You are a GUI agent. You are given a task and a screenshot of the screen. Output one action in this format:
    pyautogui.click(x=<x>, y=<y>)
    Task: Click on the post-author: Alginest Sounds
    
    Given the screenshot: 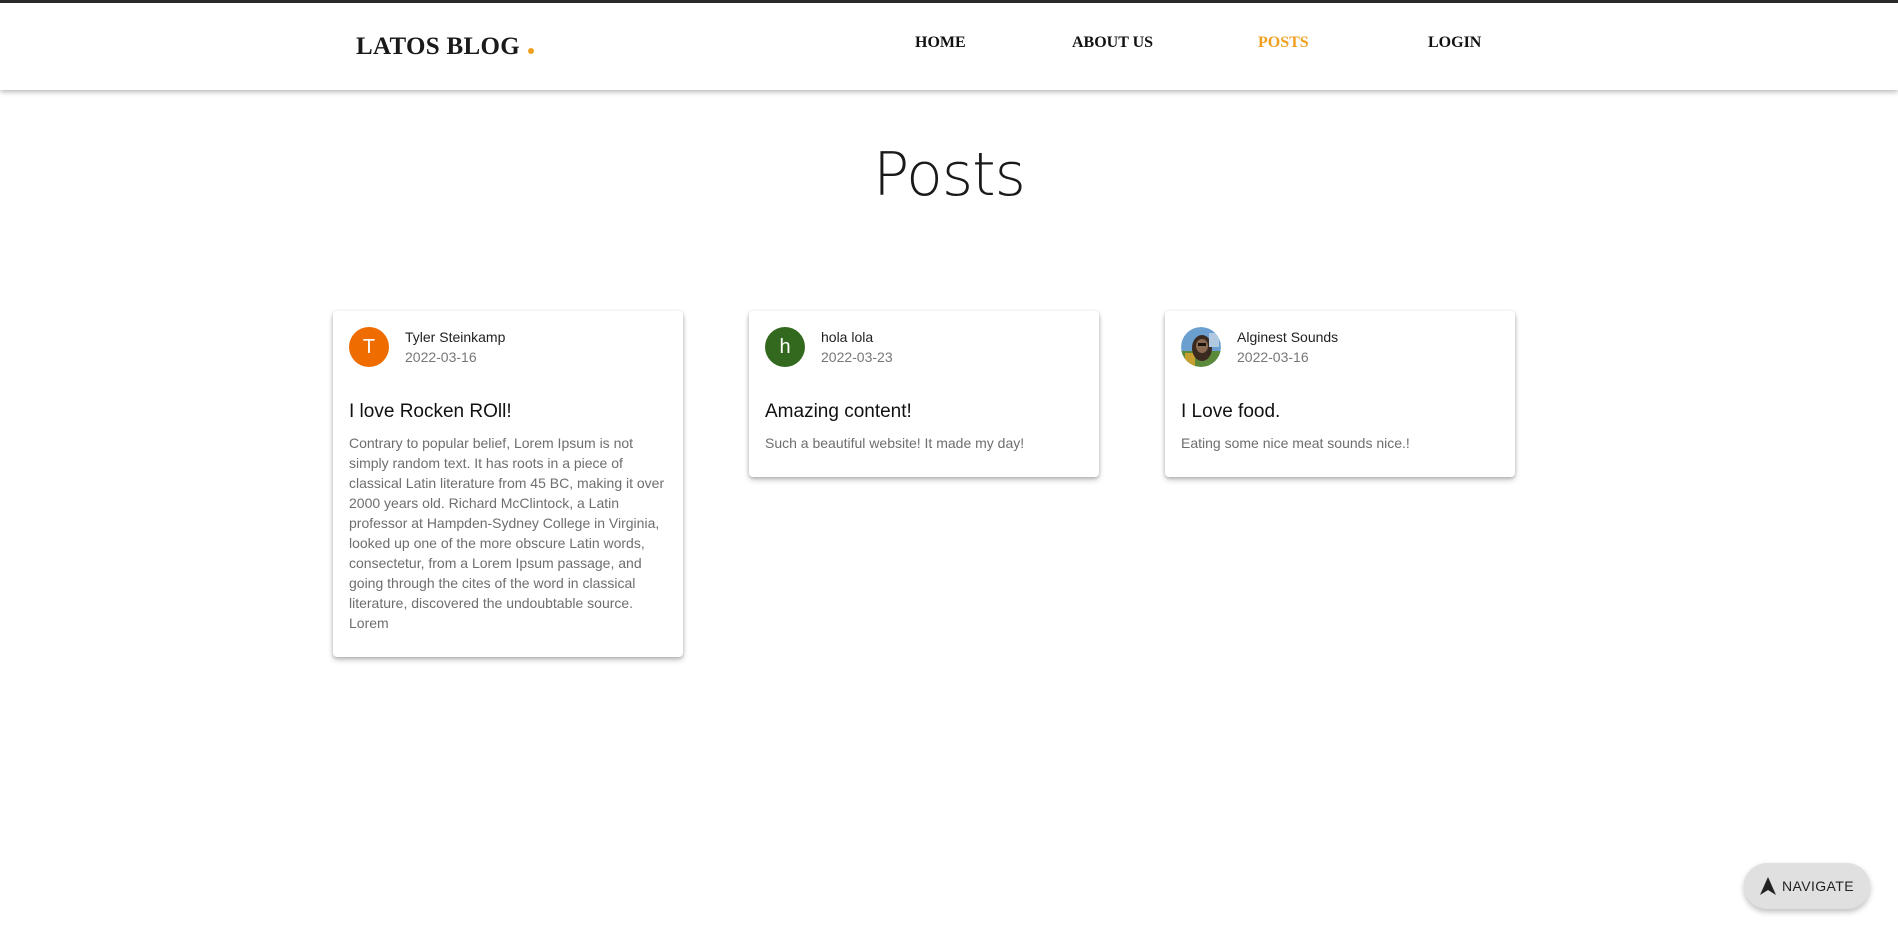 What is the action you would take?
    pyautogui.click(x=1288, y=337)
    